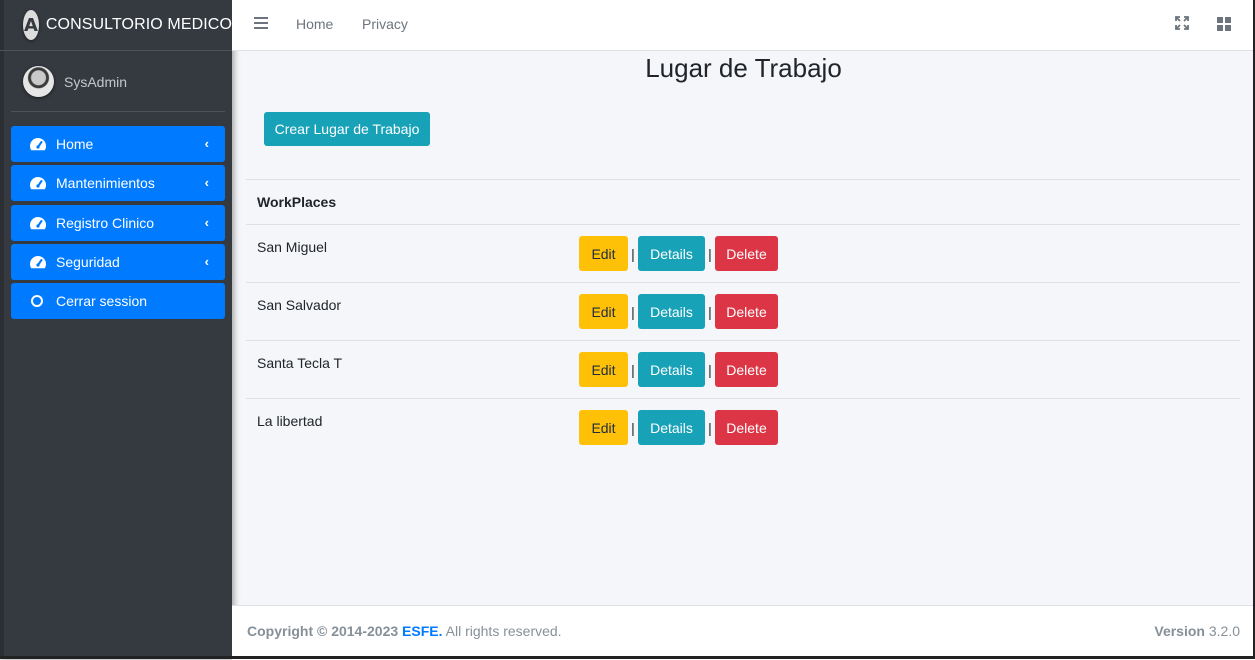 This screenshot has height=660, width=1255. Describe the element at coordinates (261, 24) in the screenshot. I see `menu-icon` at that location.